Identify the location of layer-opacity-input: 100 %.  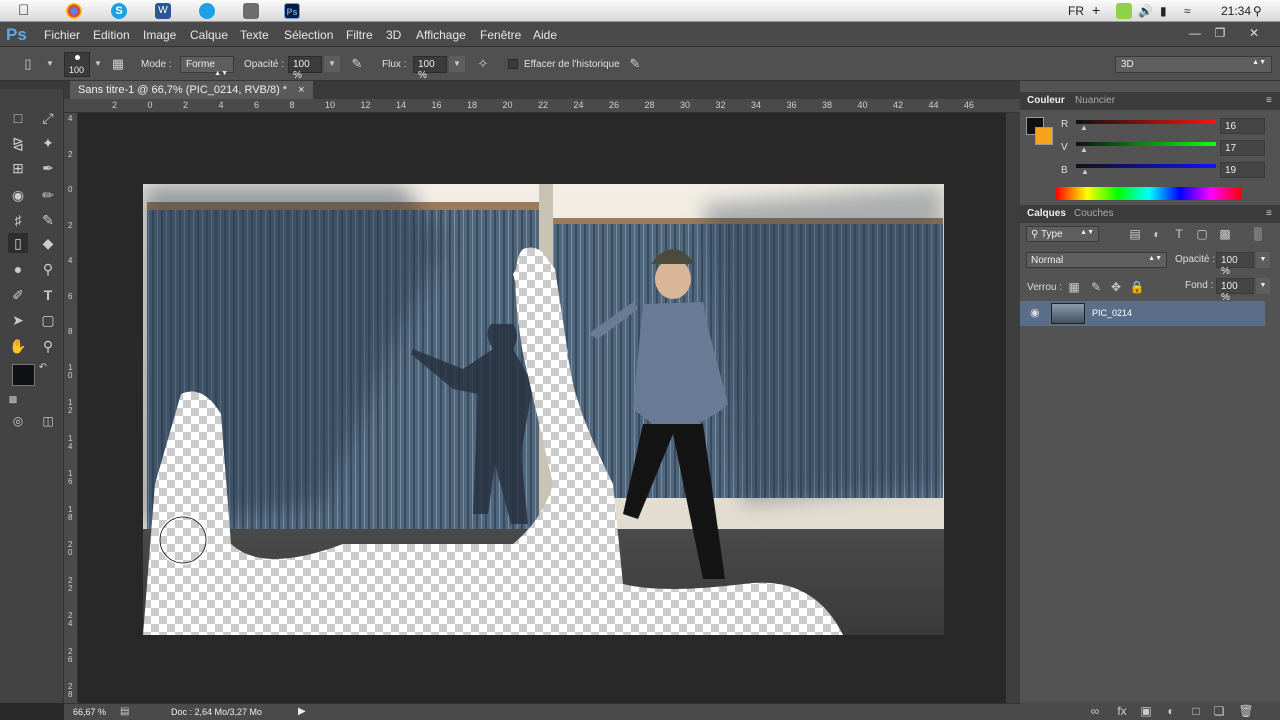
(1235, 264).